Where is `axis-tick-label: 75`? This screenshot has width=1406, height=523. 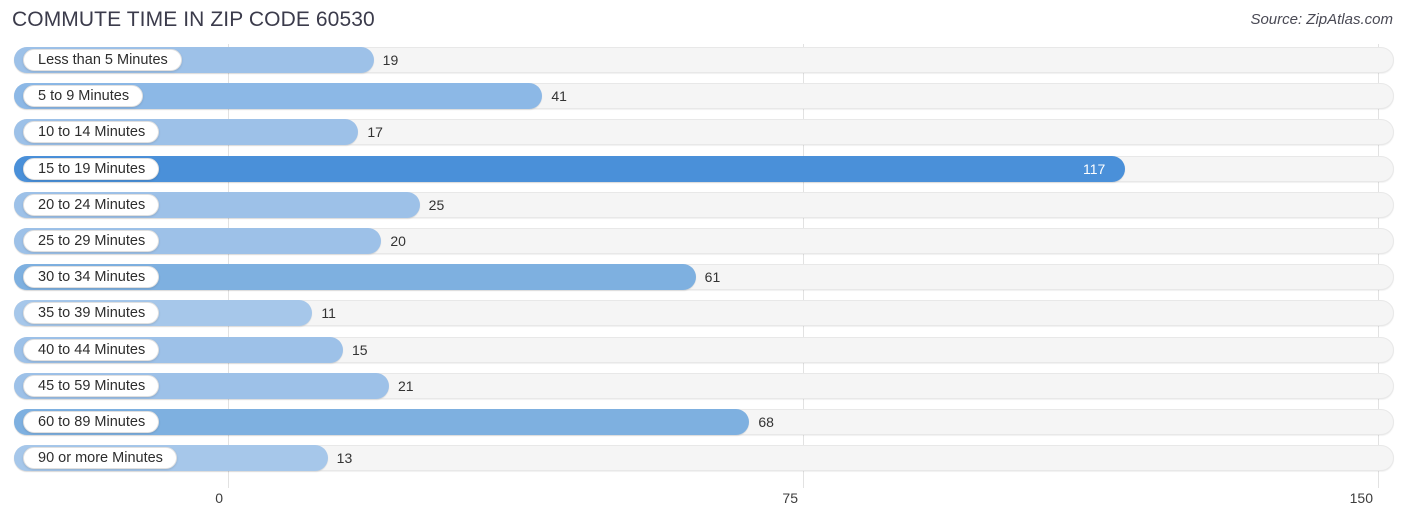
axis-tick-label: 75 is located at coordinates (790, 498).